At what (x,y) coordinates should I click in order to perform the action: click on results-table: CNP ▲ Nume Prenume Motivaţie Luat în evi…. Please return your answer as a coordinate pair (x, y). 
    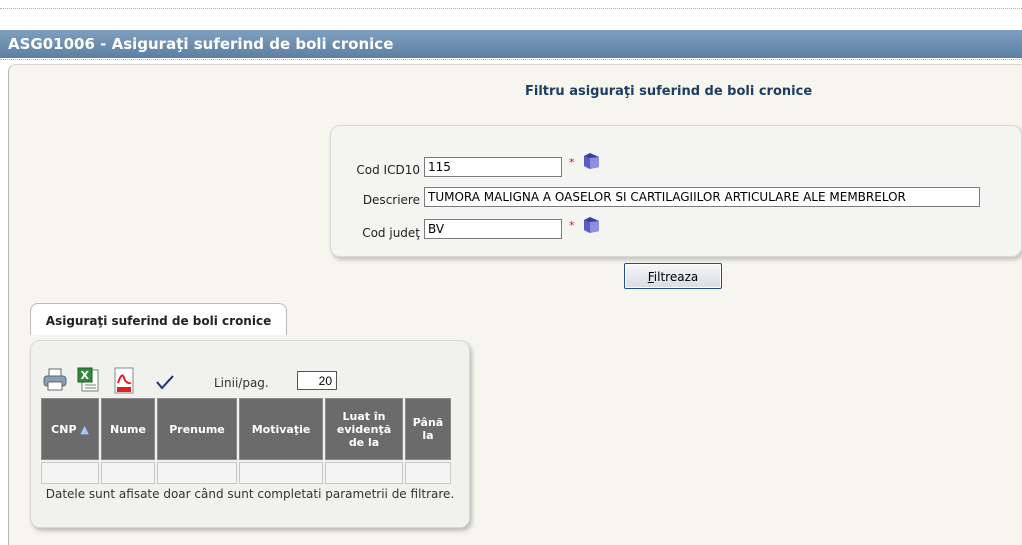
    Looking at the image, I should click on (246, 441).